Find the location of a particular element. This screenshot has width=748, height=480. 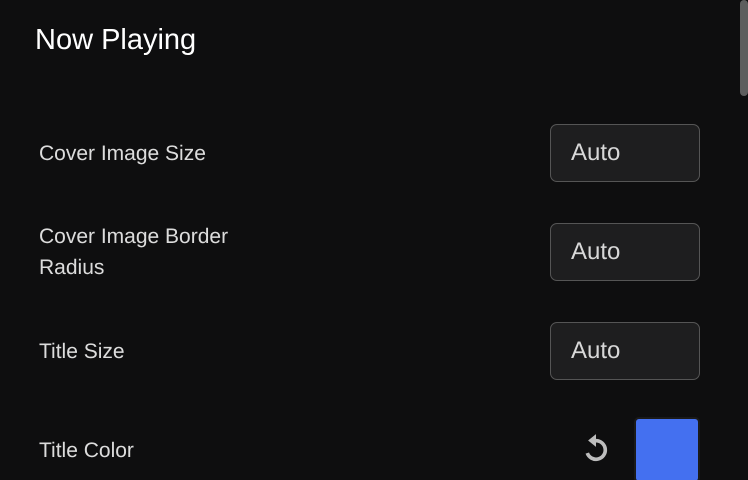

setting-label: Title Size is located at coordinates (82, 351).